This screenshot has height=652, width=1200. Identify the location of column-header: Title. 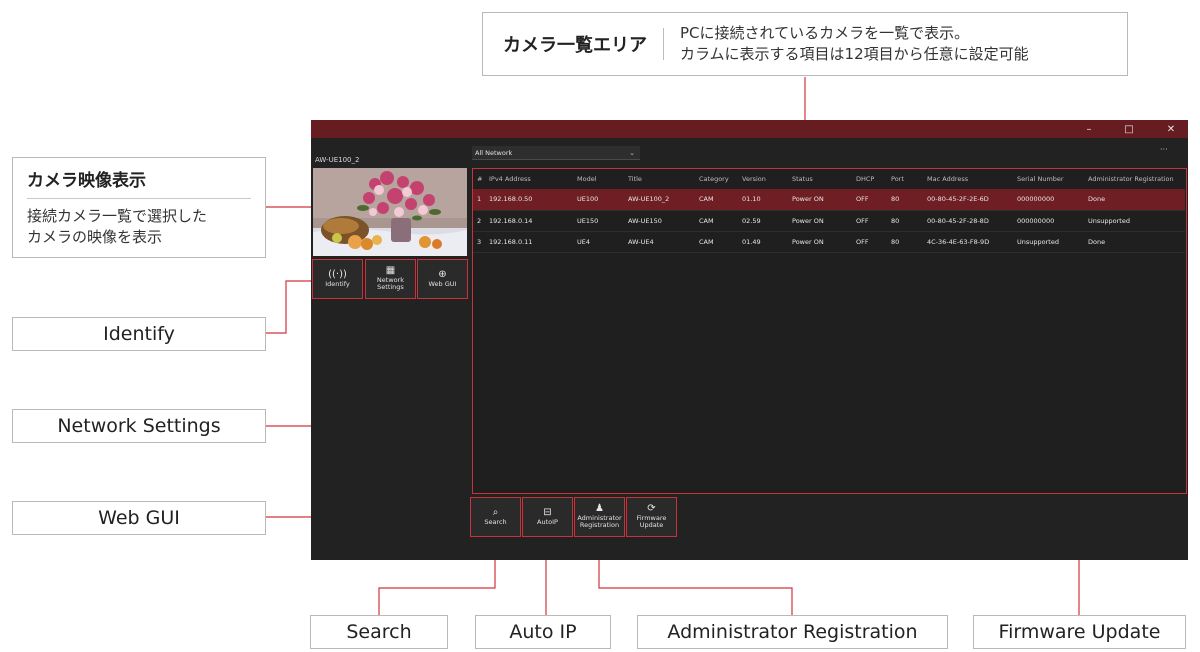
(659, 179).